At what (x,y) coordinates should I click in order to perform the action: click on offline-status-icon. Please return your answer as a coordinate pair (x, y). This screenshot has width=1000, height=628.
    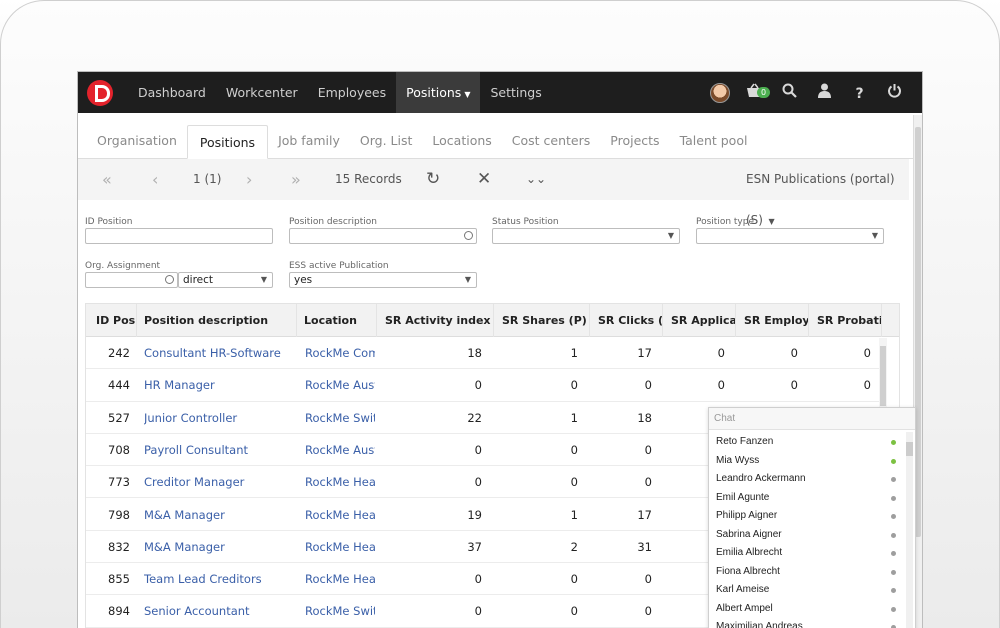
    Looking at the image, I should click on (893, 590).